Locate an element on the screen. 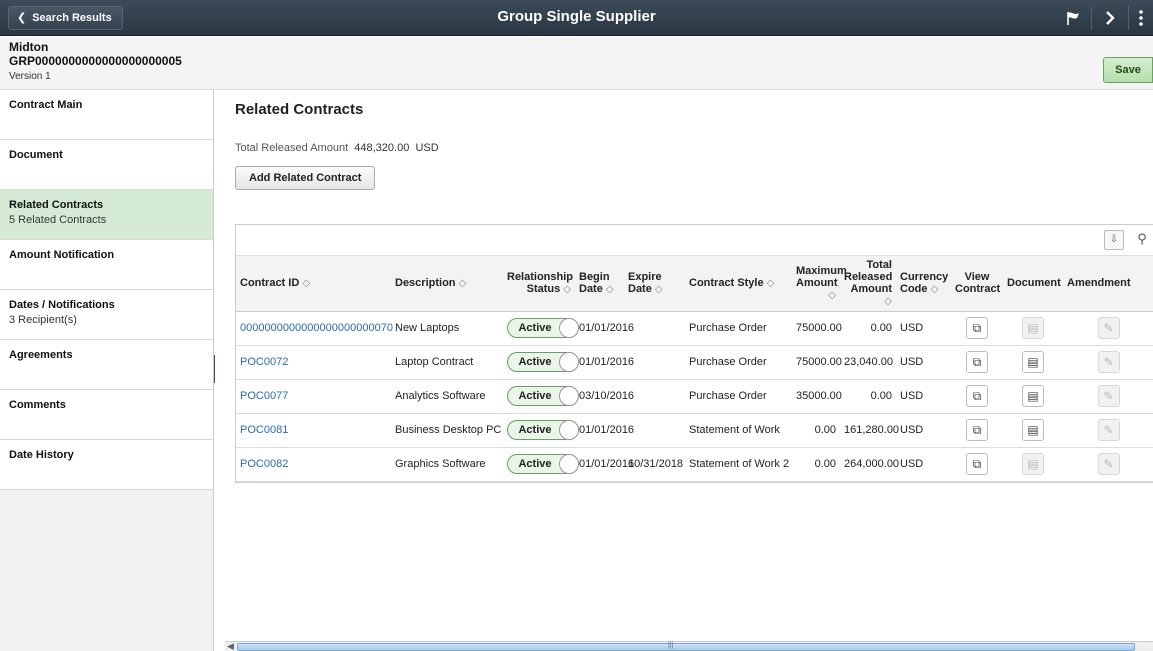 Image resolution: width=1153 pixels, height=651 pixels. col-expire-date: Expire Date ◇ is located at coordinates (654, 284).